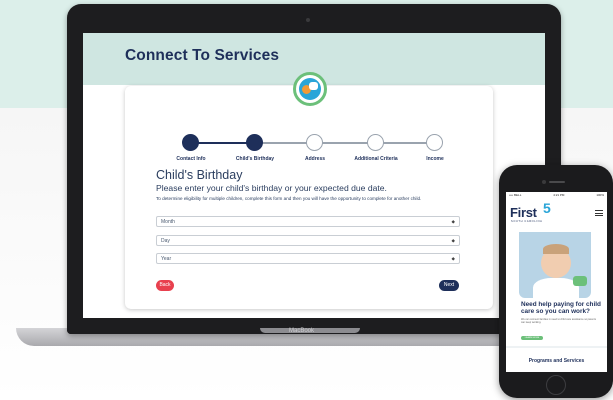 The height and width of the screenshot is (400, 613). I want to click on hamburger-menu-icon, so click(599, 213).